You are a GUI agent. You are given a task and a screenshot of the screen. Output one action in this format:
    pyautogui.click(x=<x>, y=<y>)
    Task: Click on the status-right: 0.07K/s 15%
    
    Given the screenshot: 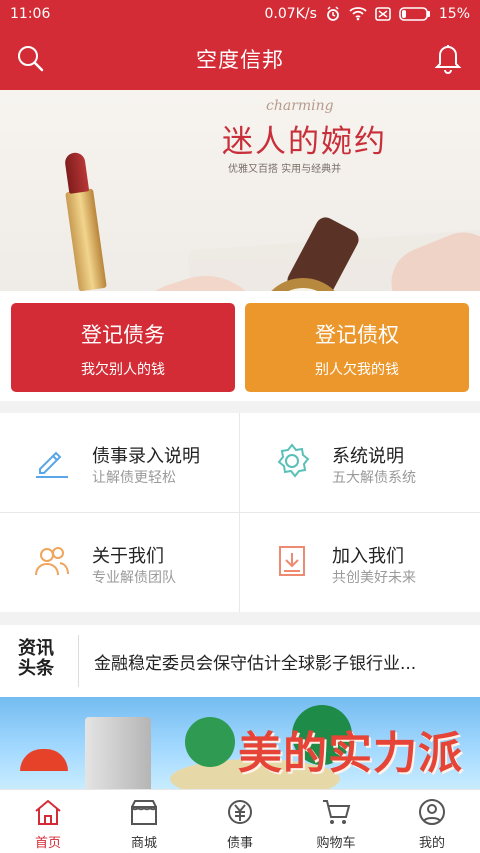 What is the action you would take?
    pyautogui.click(x=368, y=14)
    